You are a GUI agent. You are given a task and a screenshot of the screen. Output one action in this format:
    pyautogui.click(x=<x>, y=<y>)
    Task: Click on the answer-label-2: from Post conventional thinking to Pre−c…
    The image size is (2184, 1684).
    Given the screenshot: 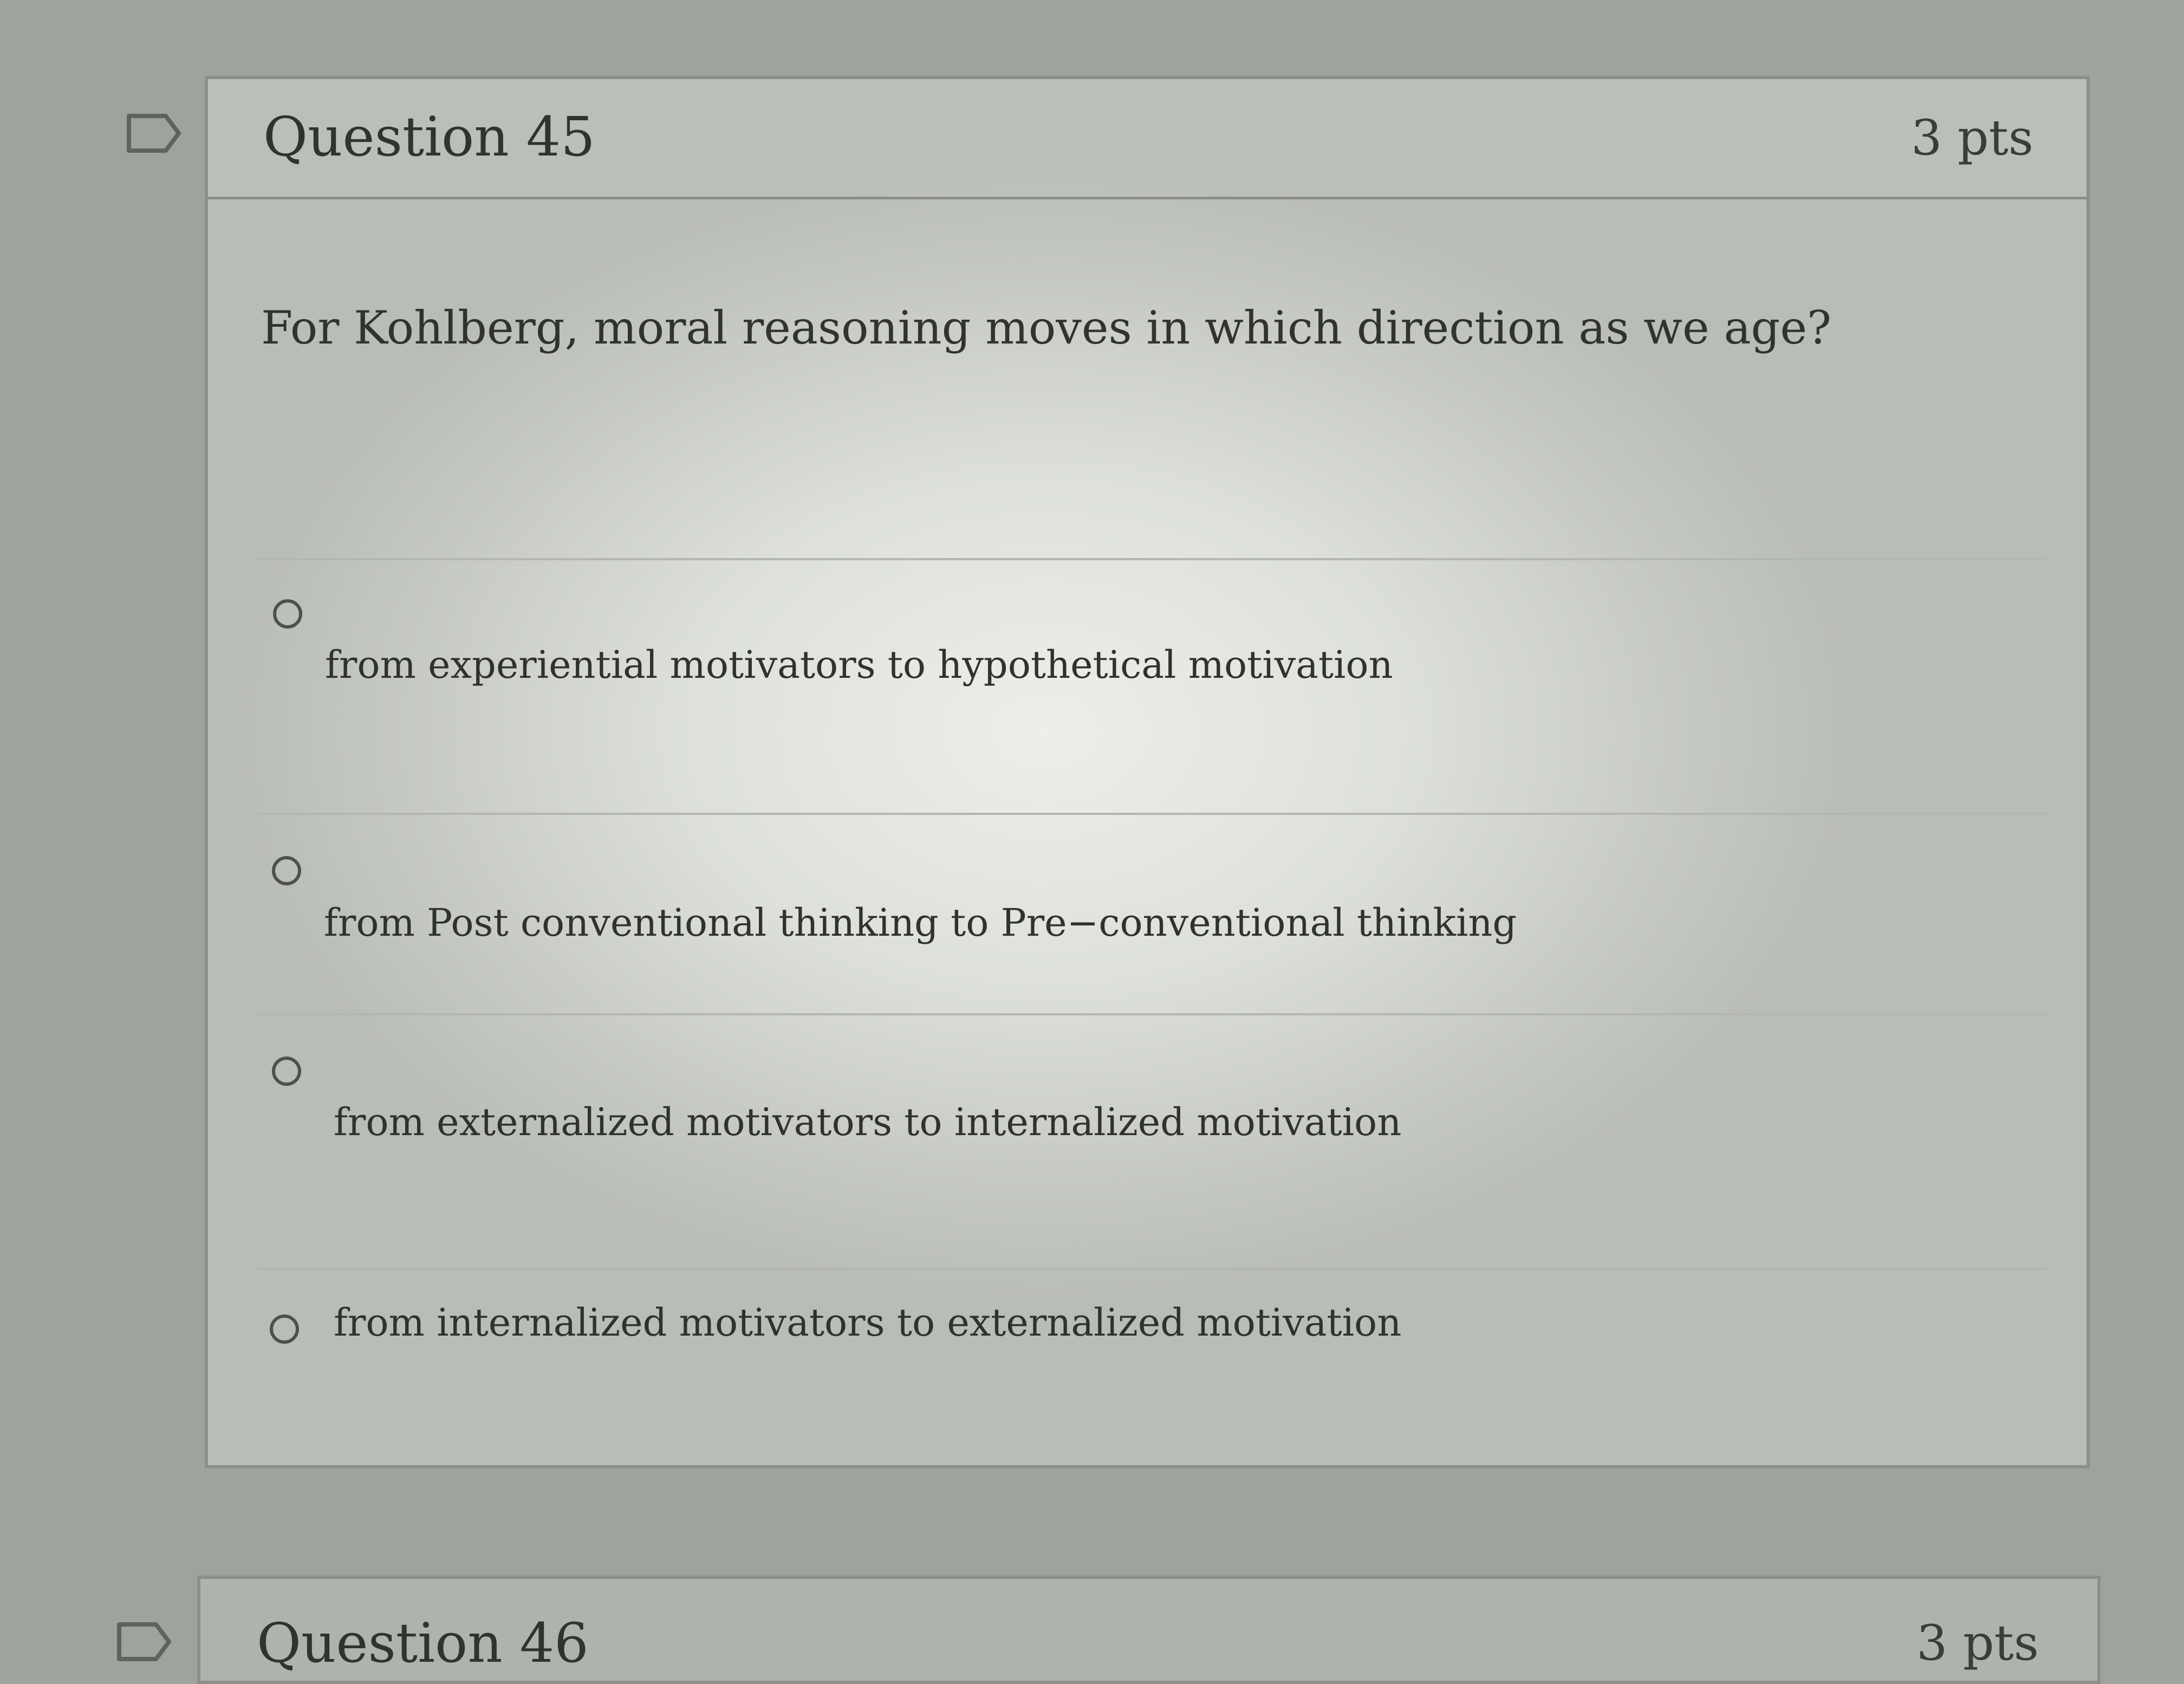 What is the action you would take?
    pyautogui.click(x=920, y=923)
    